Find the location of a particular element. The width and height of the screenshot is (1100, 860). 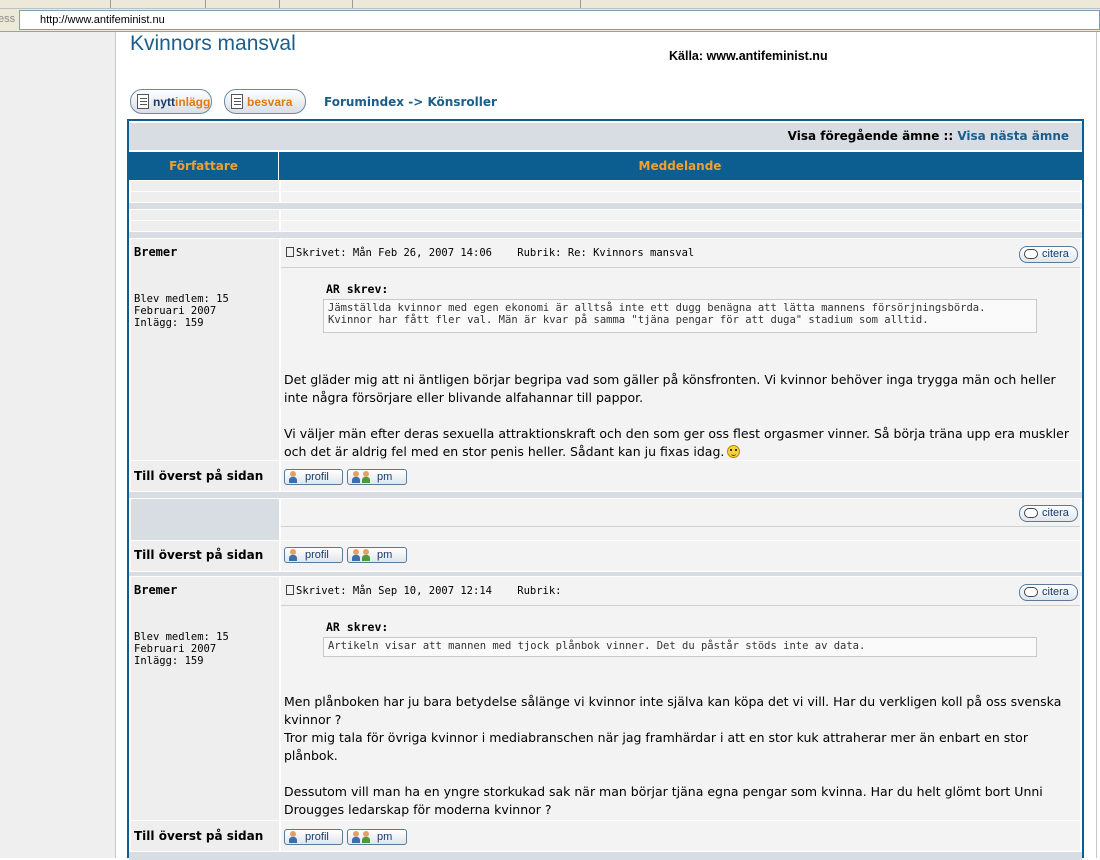

post-row: citera is located at coordinates (605, 519).